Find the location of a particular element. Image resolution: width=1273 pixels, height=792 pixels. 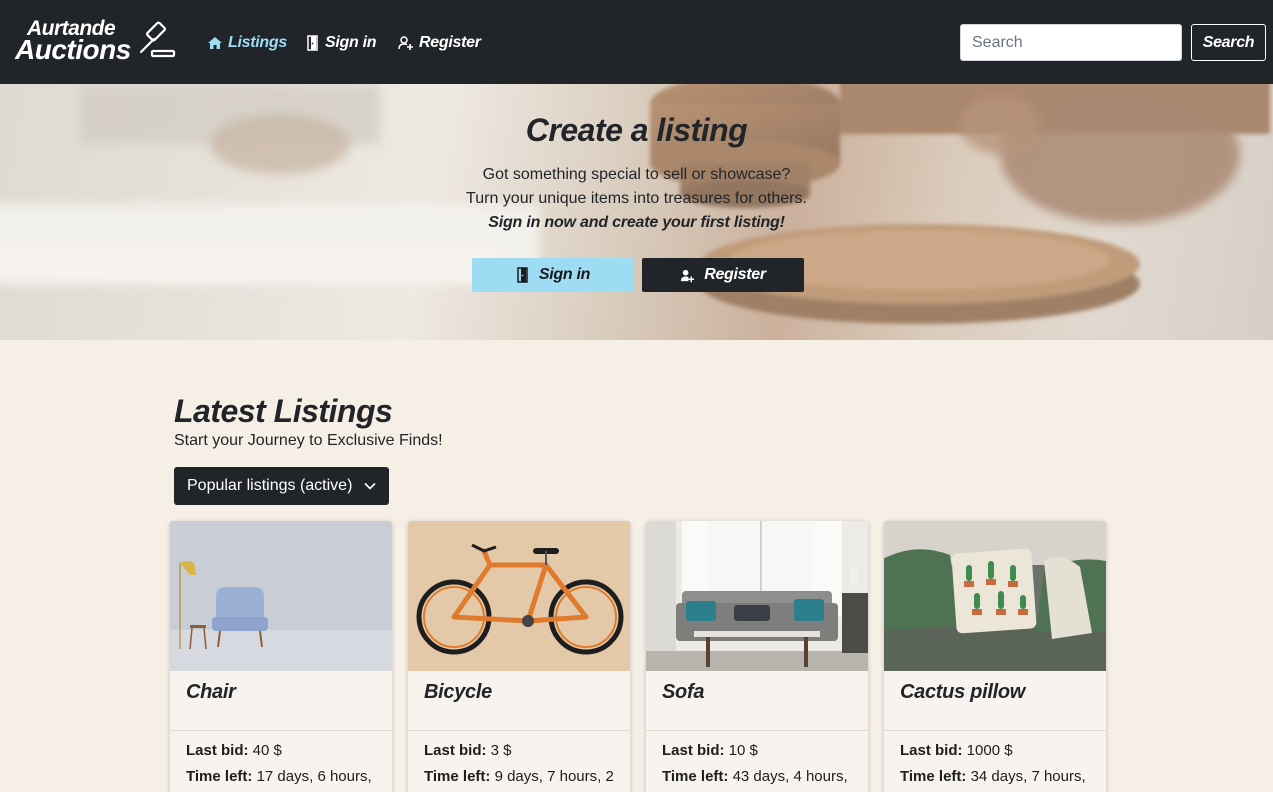

nav-listings: Listings is located at coordinates (247, 43).